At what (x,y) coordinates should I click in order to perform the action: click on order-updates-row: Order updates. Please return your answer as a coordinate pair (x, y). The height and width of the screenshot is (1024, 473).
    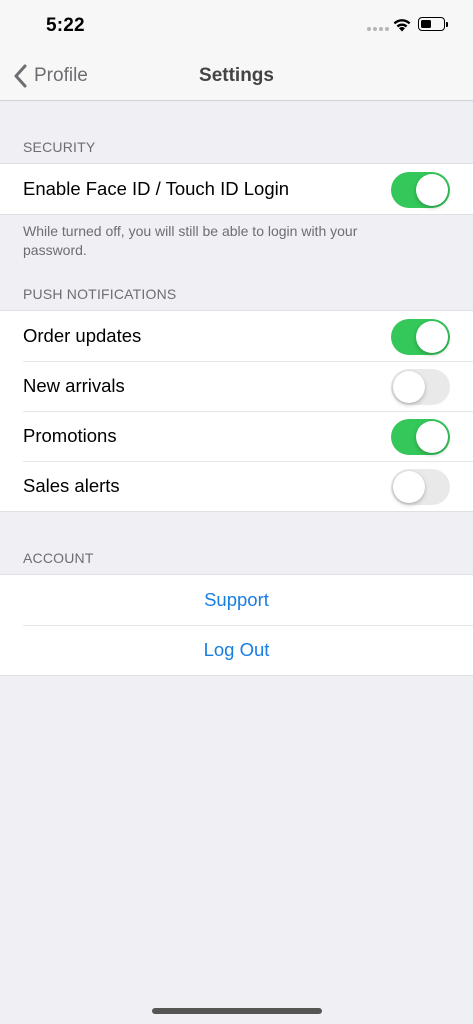
    Looking at the image, I should click on (236, 336).